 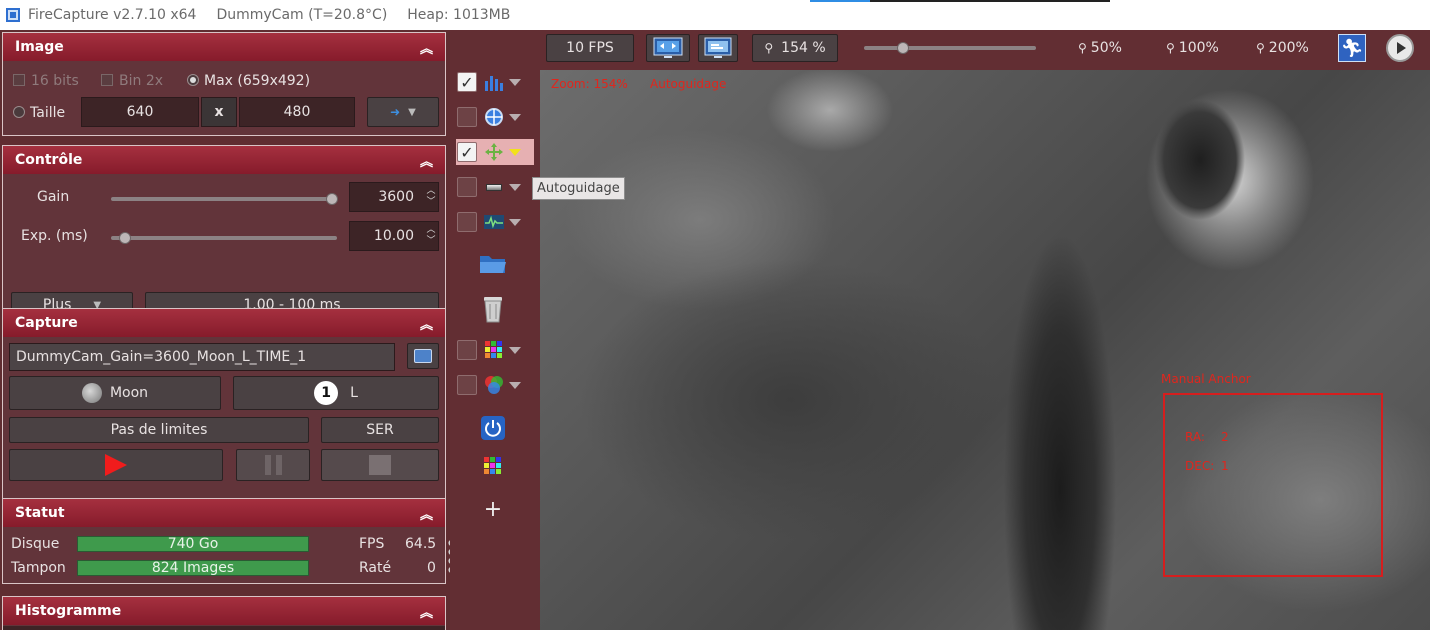 I want to click on dec-value: 1, so click(x=1225, y=466).